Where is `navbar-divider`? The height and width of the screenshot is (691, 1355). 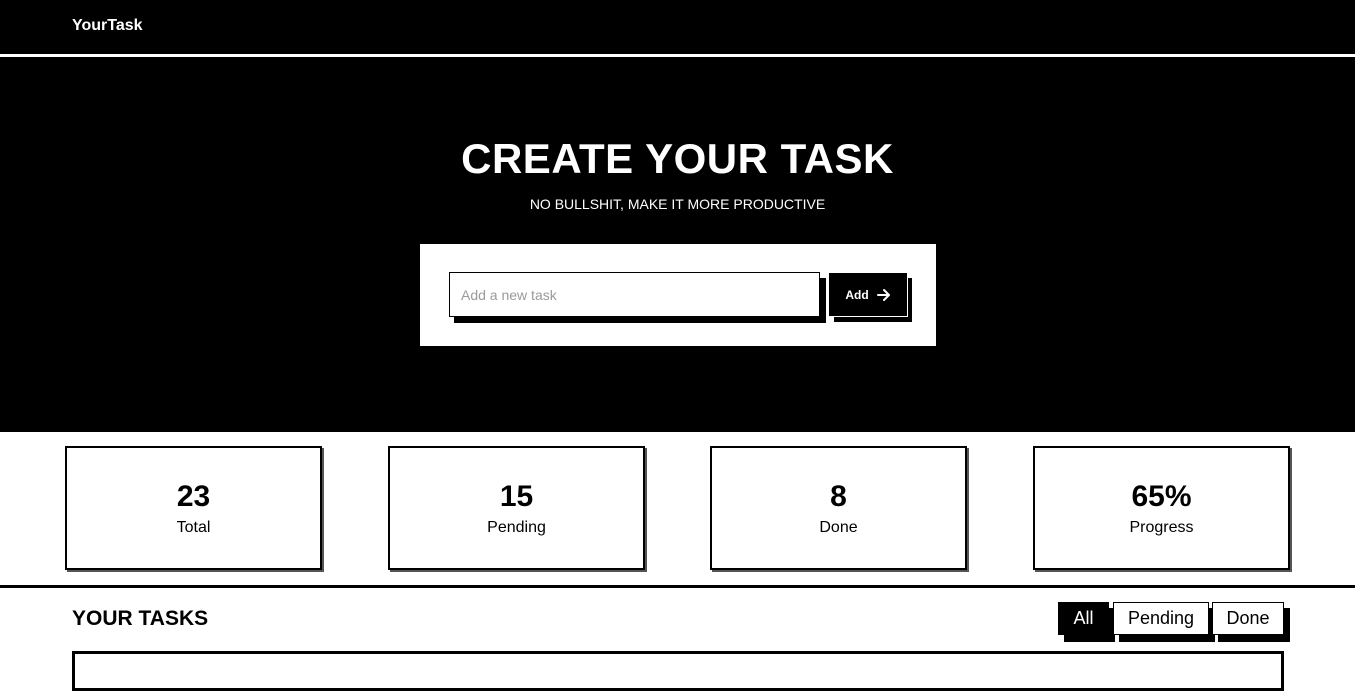
navbar-divider is located at coordinates (677, 55).